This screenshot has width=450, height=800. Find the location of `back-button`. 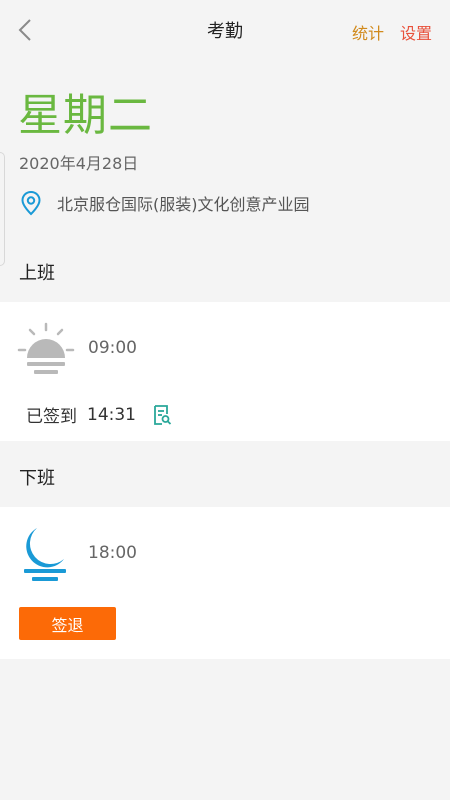

back-button is located at coordinates (25, 30).